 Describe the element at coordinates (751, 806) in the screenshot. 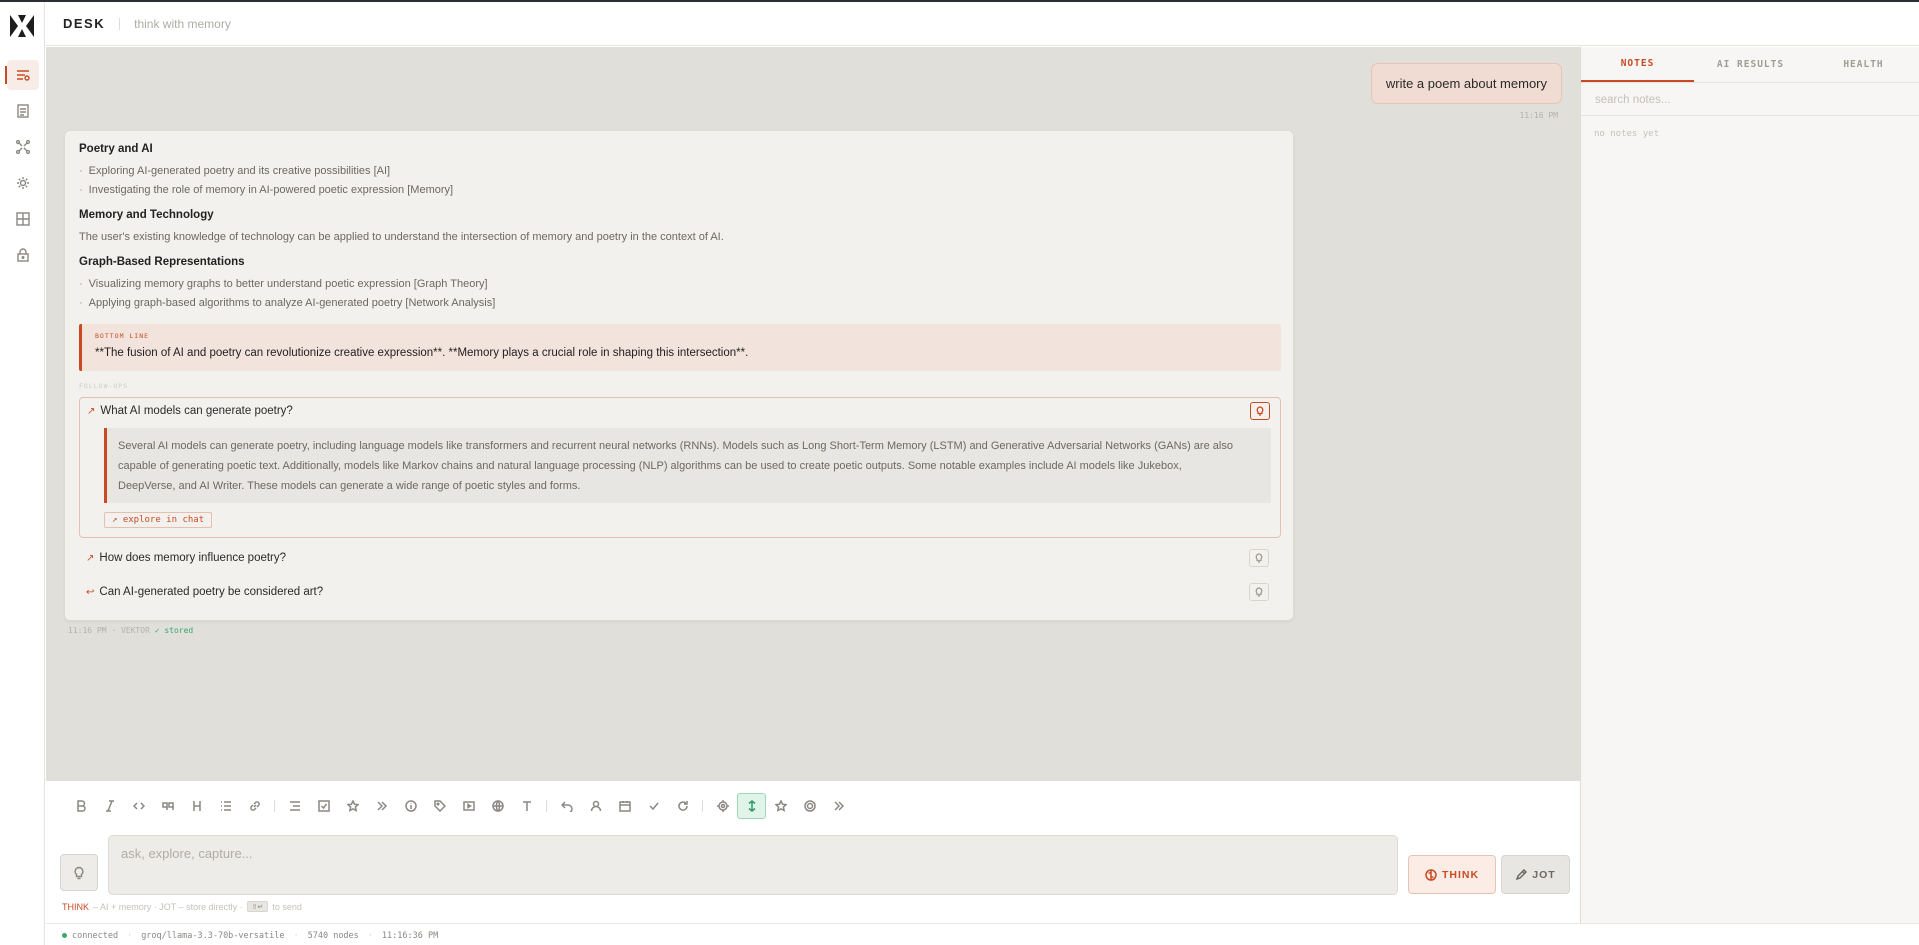

I see `expand-vertical-button` at that location.